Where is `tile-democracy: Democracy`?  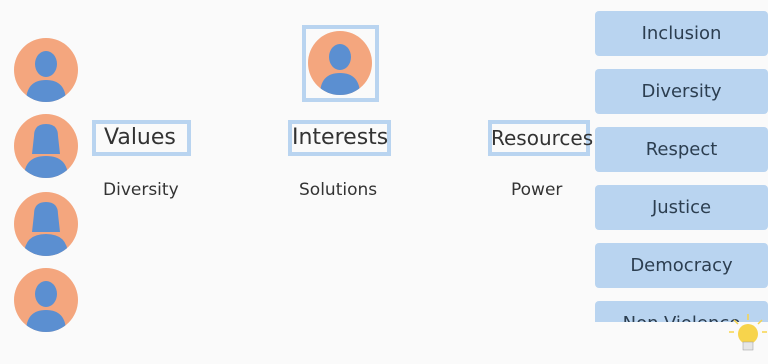
tile-democracy: Democracy is located at coordinates (681, 265).